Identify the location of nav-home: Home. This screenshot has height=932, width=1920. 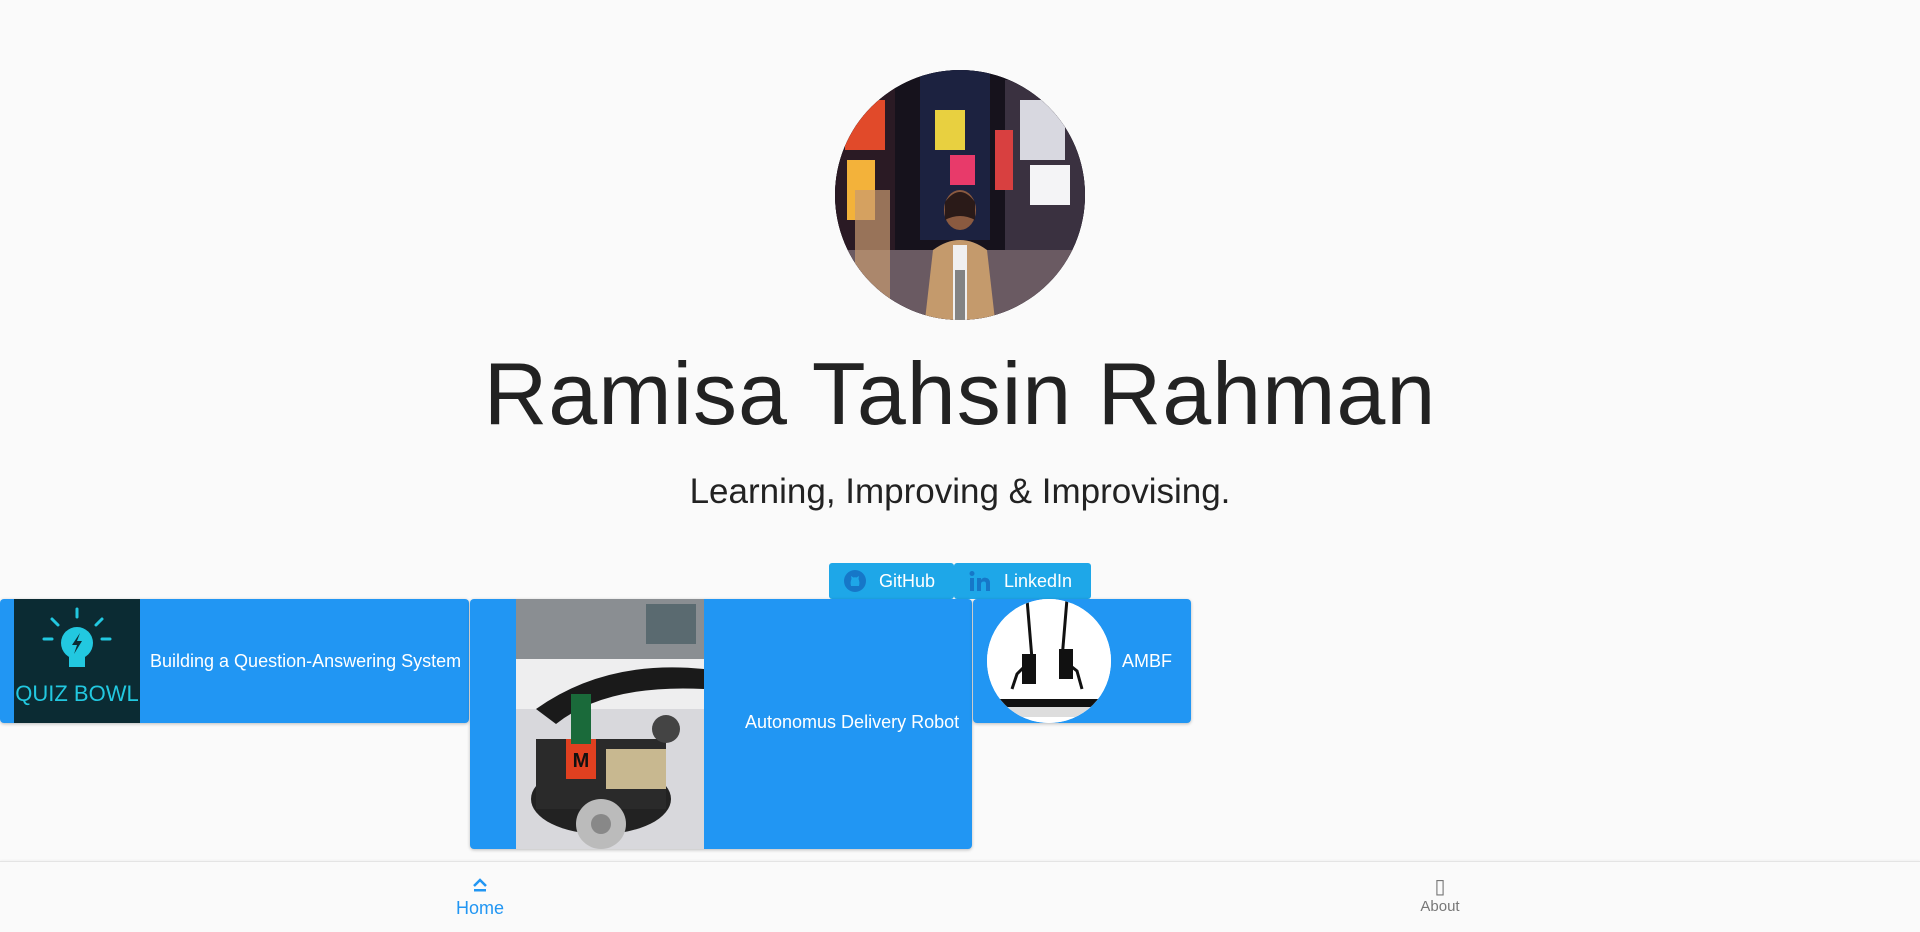
(480, 897).